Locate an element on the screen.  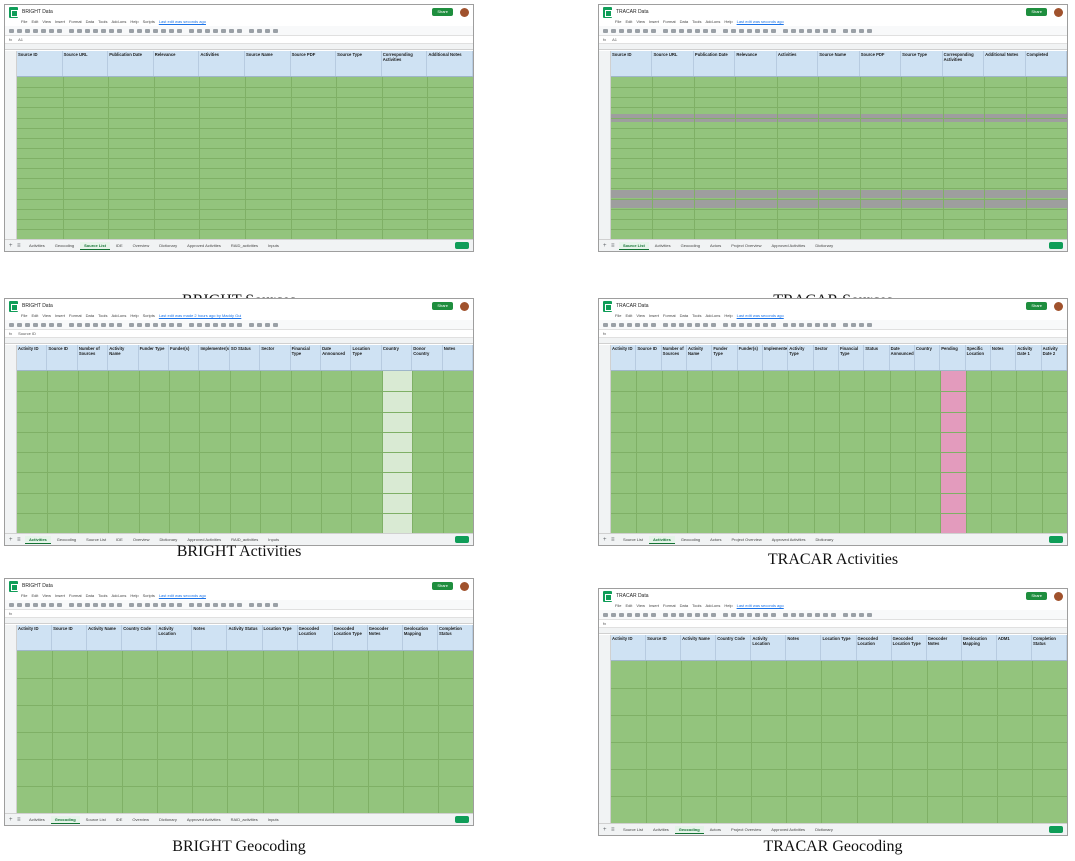
menu-item: Scripts is located at coordinates (149, 316).